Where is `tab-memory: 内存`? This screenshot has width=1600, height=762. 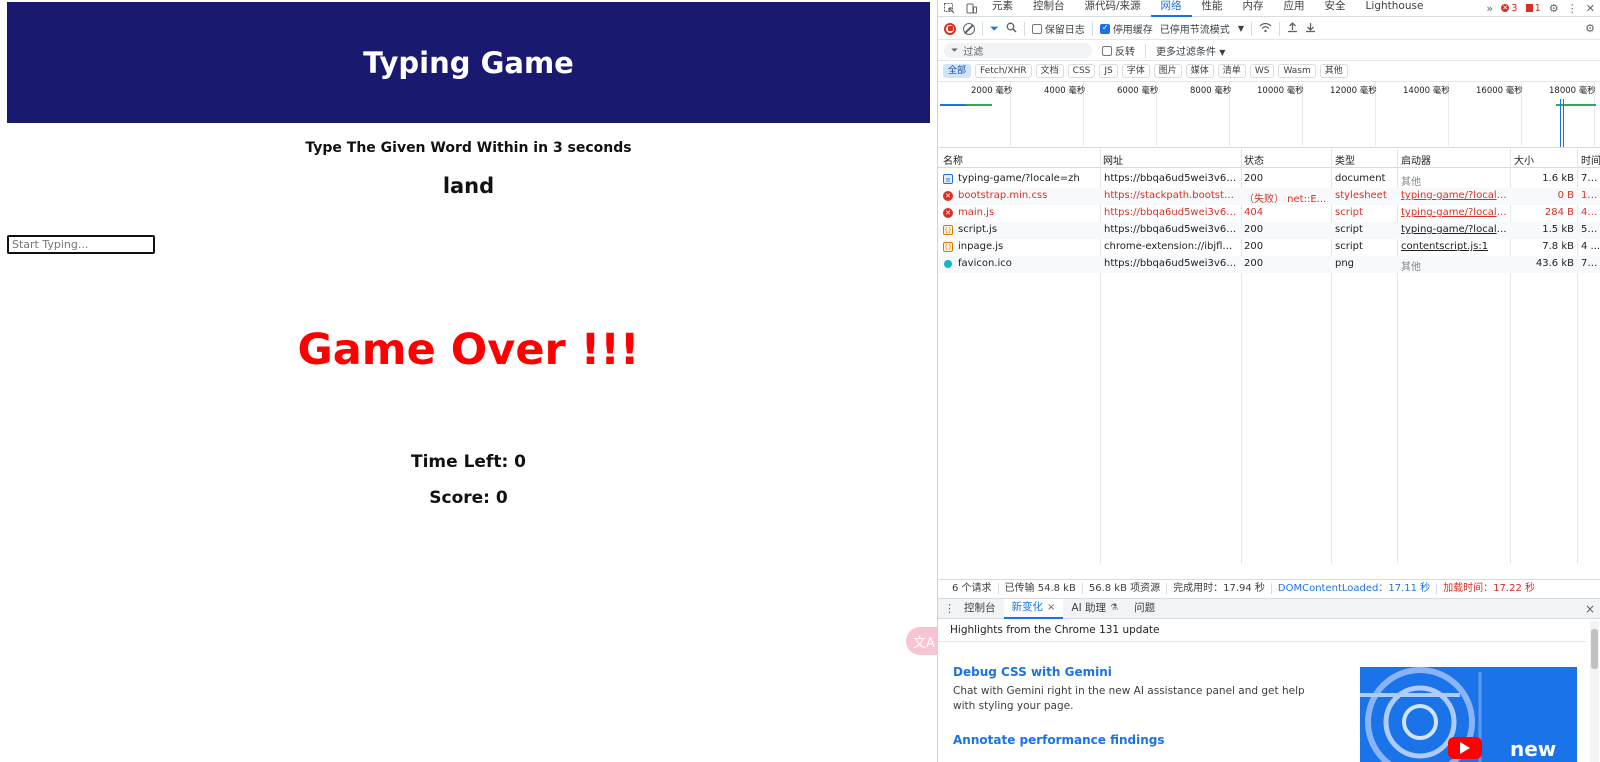 tab-memory: 内存 is located at coordinates (1253, 8).